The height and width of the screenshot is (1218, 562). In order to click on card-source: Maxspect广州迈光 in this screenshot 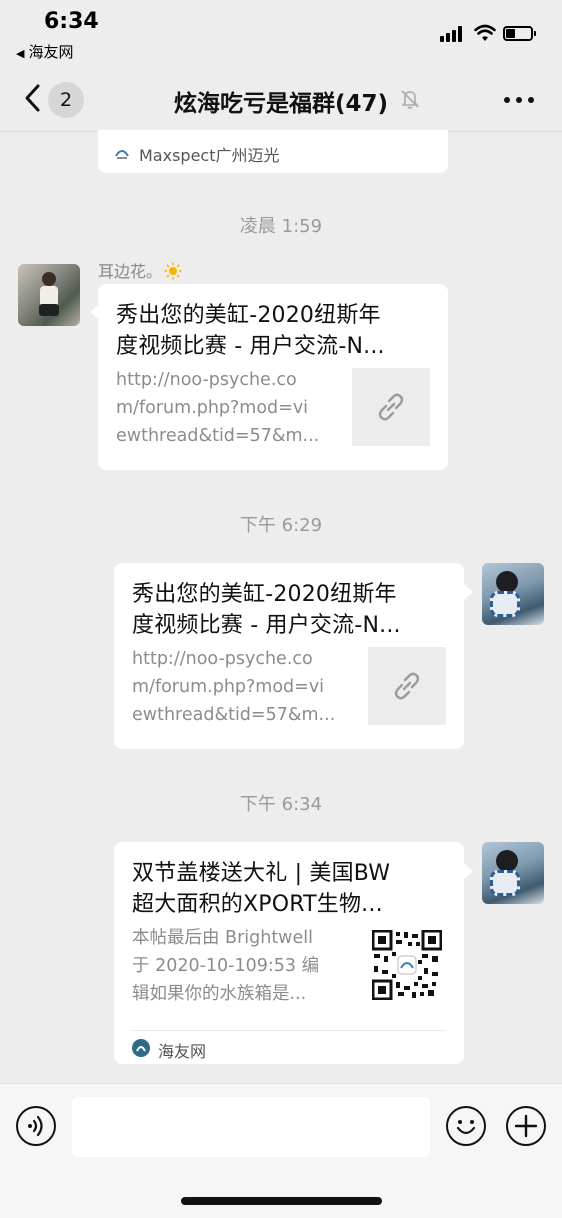, I will do `click(197, 154)`.